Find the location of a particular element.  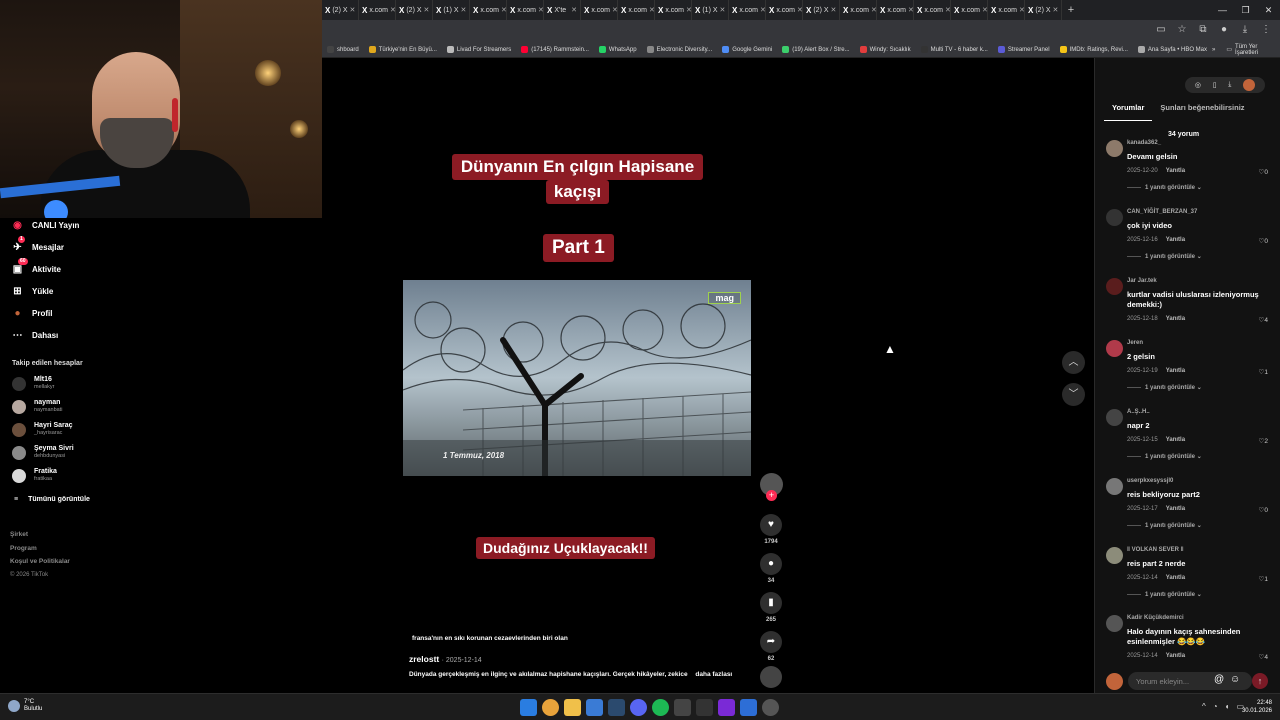

bookmark-item: Livad For Streamers is located at coordinates (479, 49).